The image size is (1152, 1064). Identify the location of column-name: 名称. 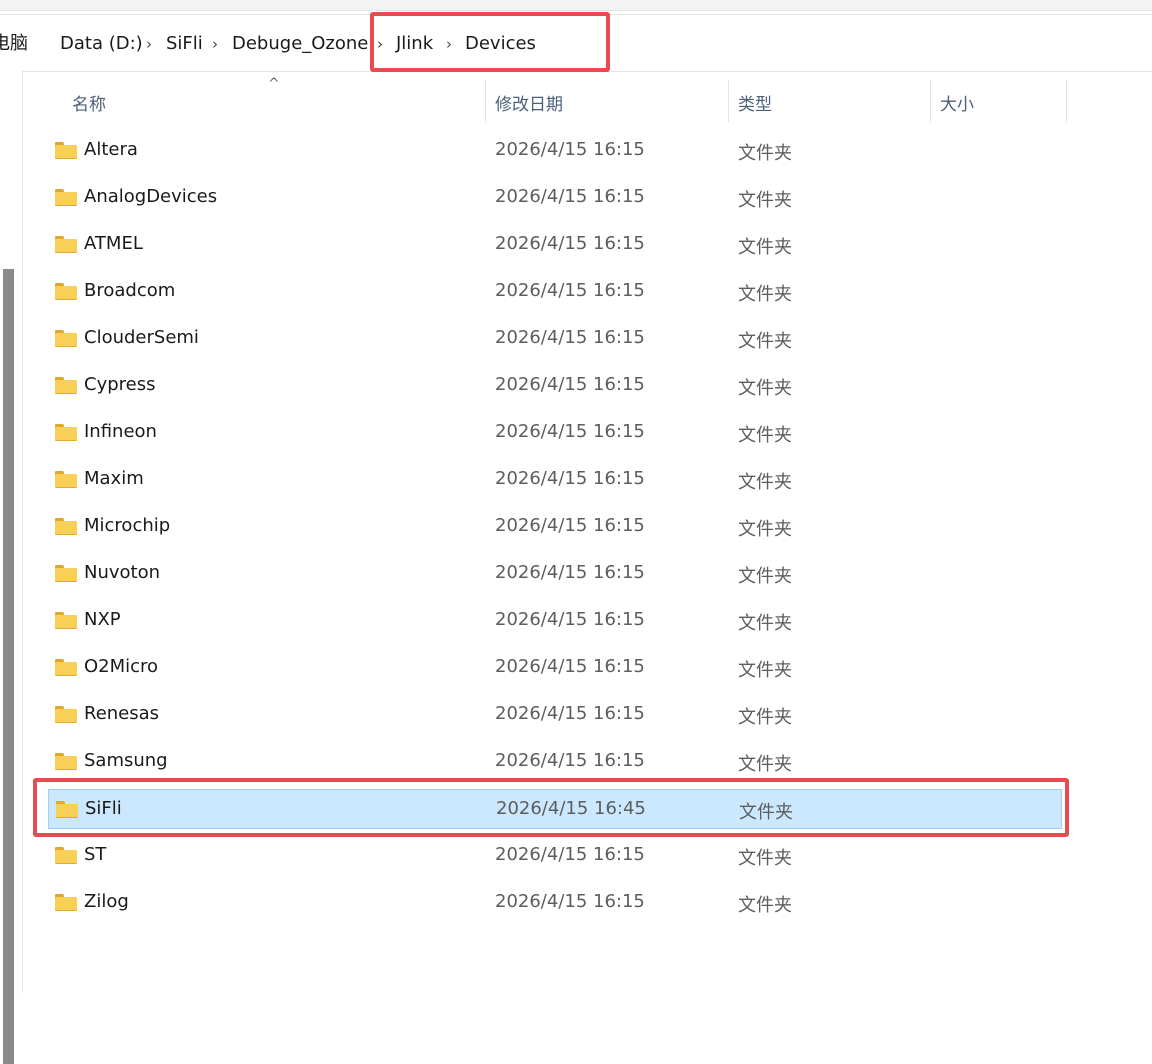
(89, 102).